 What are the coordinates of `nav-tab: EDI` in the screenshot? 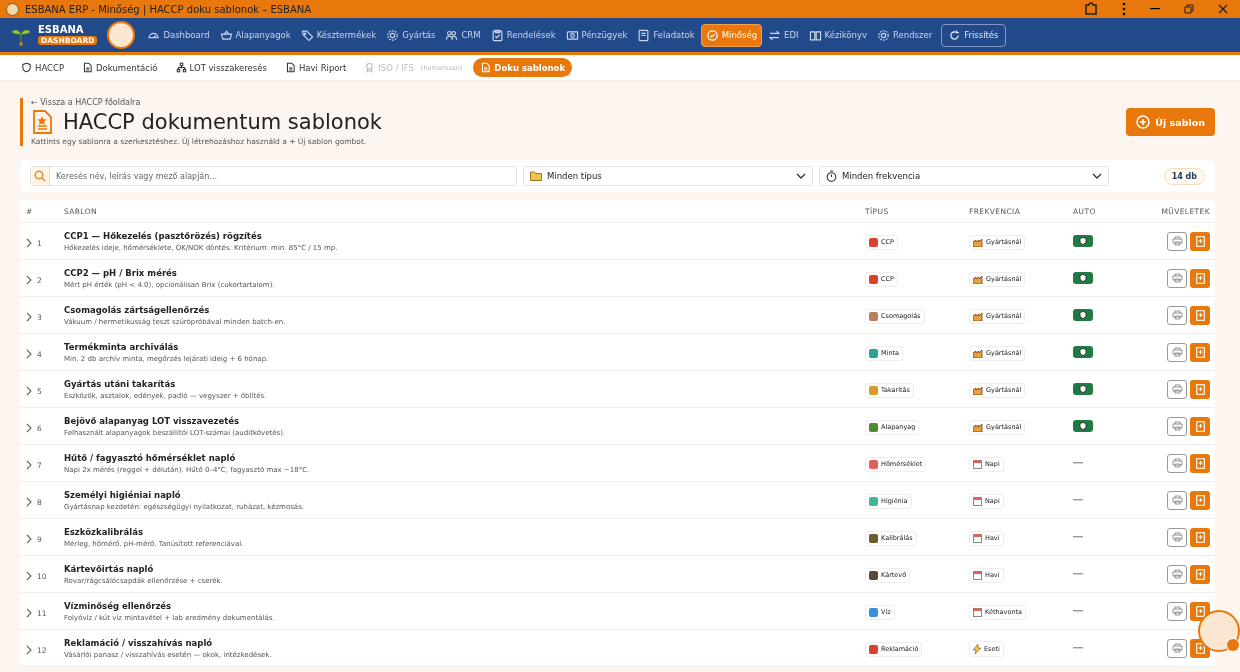 It's located at (783, 35).